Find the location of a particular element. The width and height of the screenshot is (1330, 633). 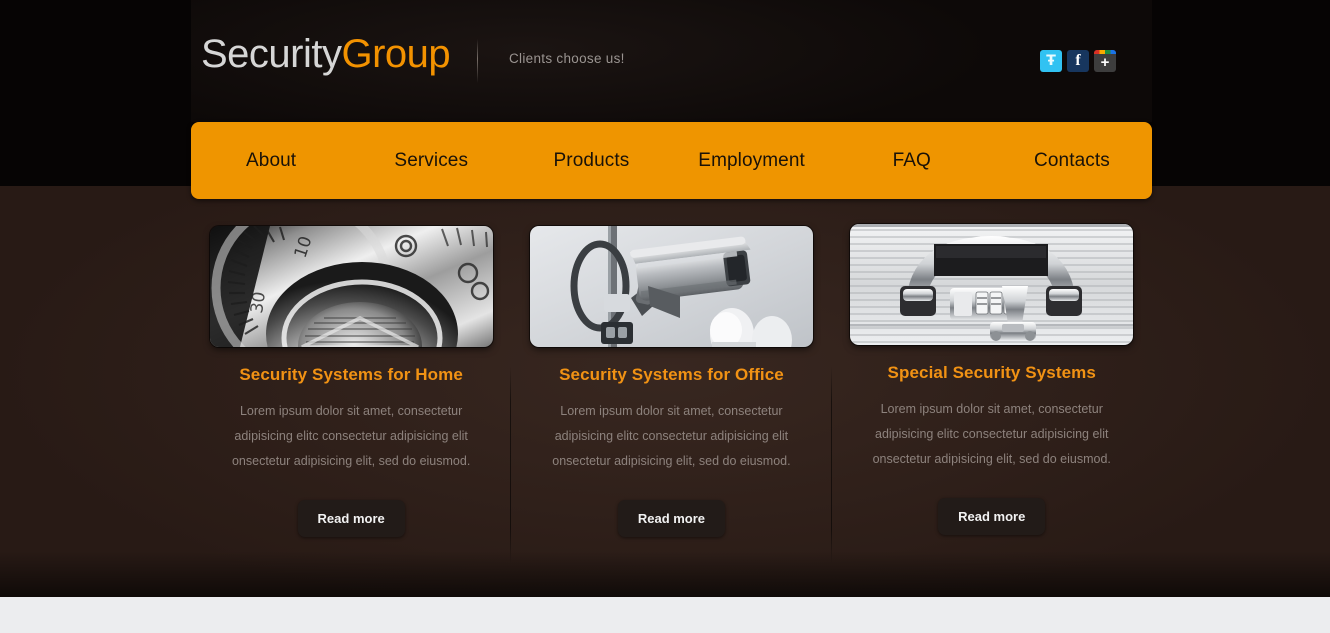

twitter-icon: Ŧ is located at coordinates (1051, 61).